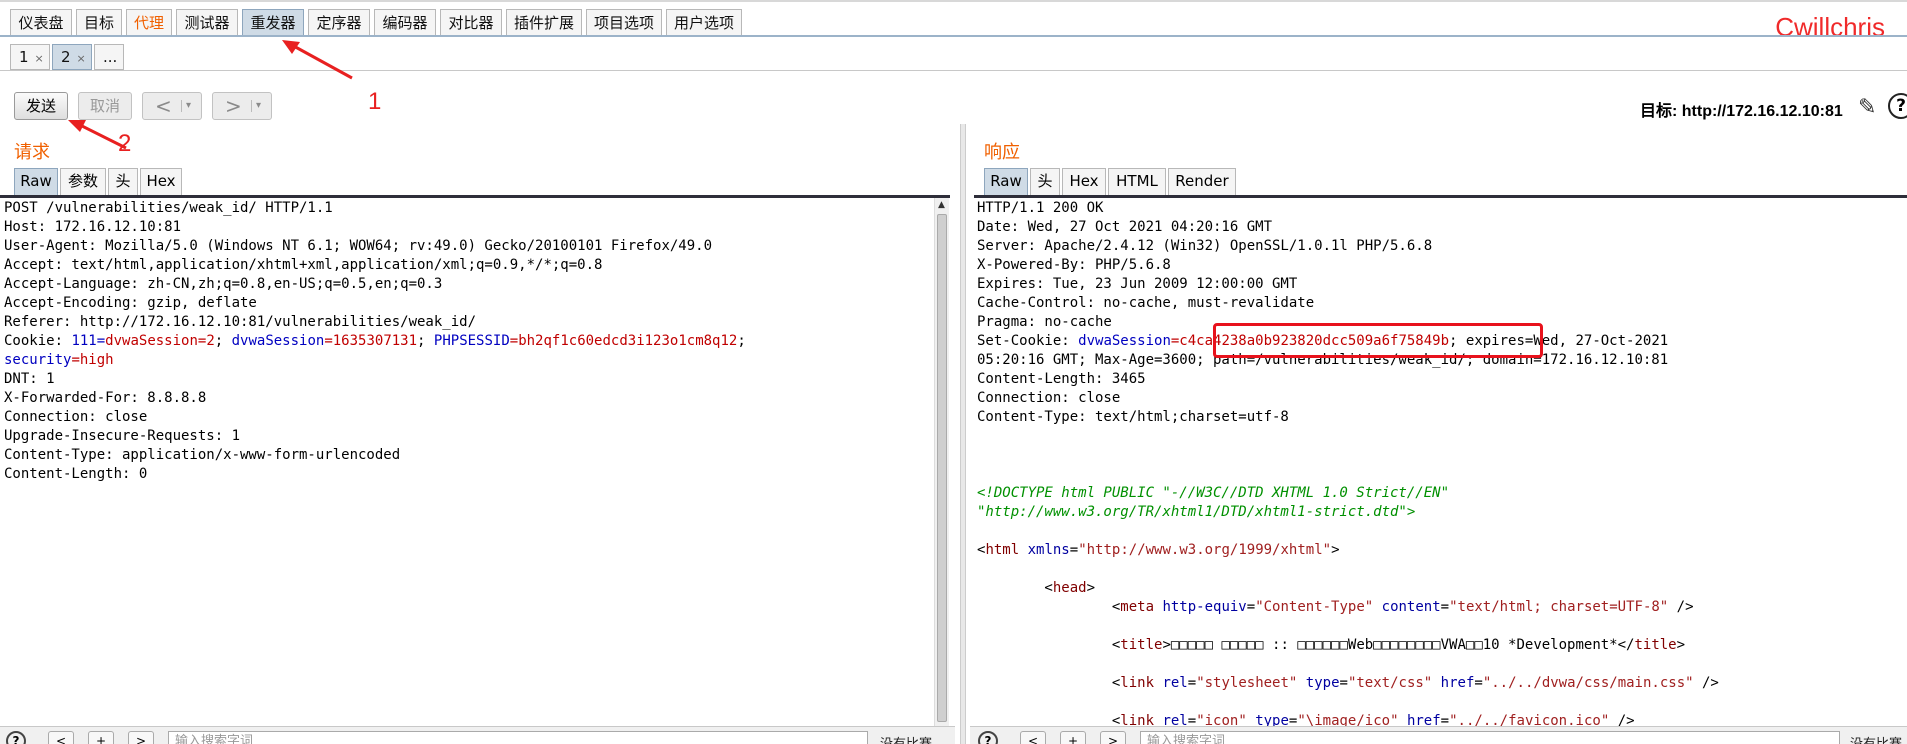  What do you see at coordinates (471, 23) in the screenshot?
I see `tab-comparer: 对比器` at bounding box center [471, 23].